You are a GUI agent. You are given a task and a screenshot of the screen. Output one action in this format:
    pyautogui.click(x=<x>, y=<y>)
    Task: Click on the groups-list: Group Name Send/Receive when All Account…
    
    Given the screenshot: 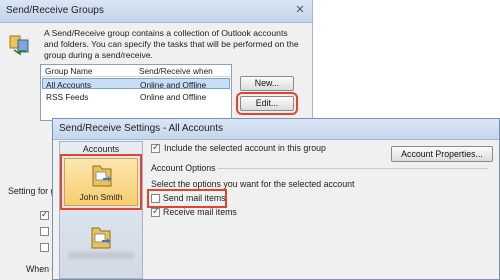 What is the action you would take?
    pyautogui.click(x=136, y=92)
    